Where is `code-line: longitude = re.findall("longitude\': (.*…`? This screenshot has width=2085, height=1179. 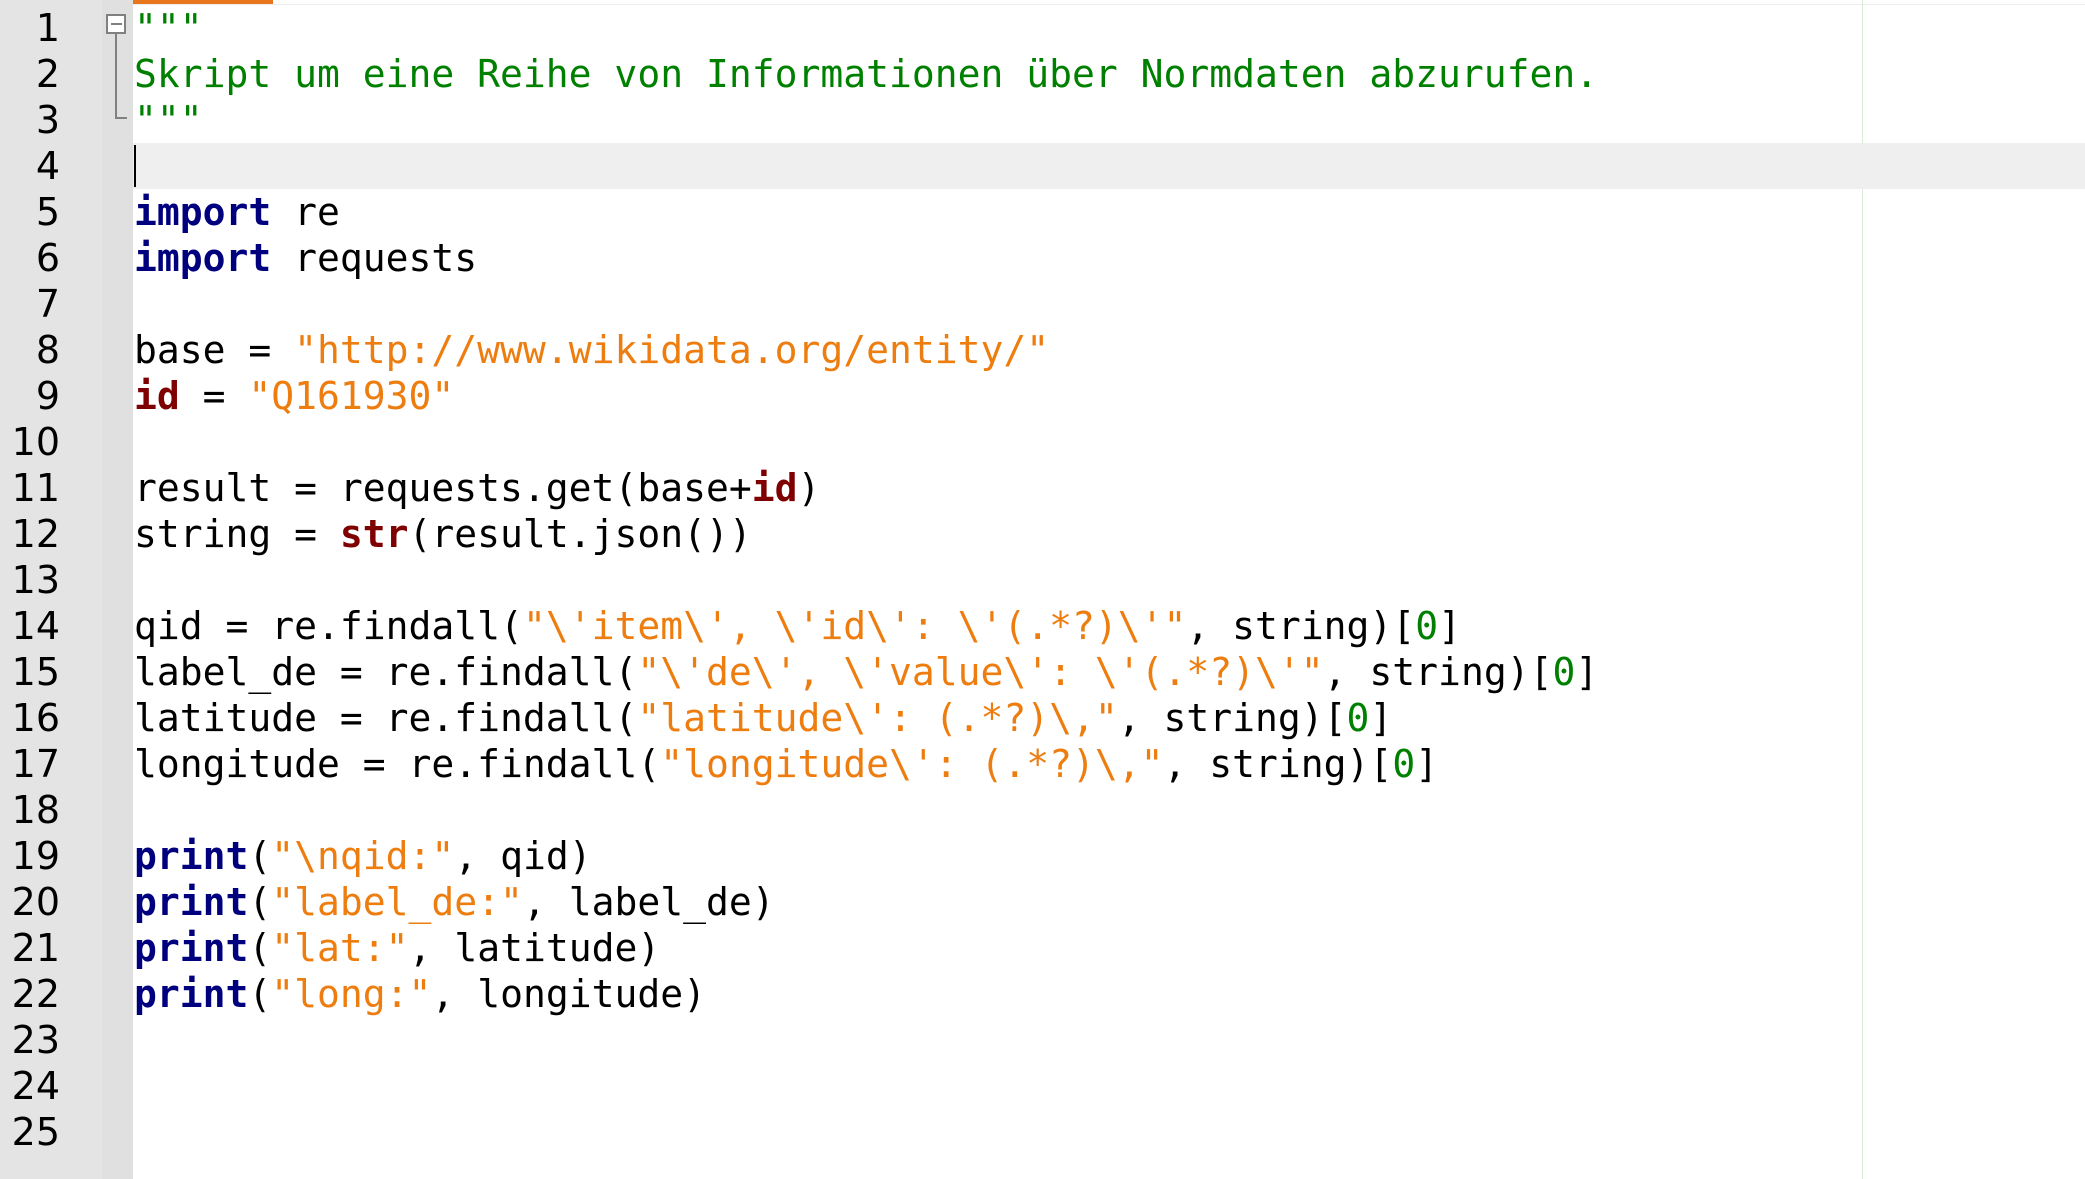 code-line: longitude = re.findall("longitude\': (.*… is located at coordinates (866, 764).